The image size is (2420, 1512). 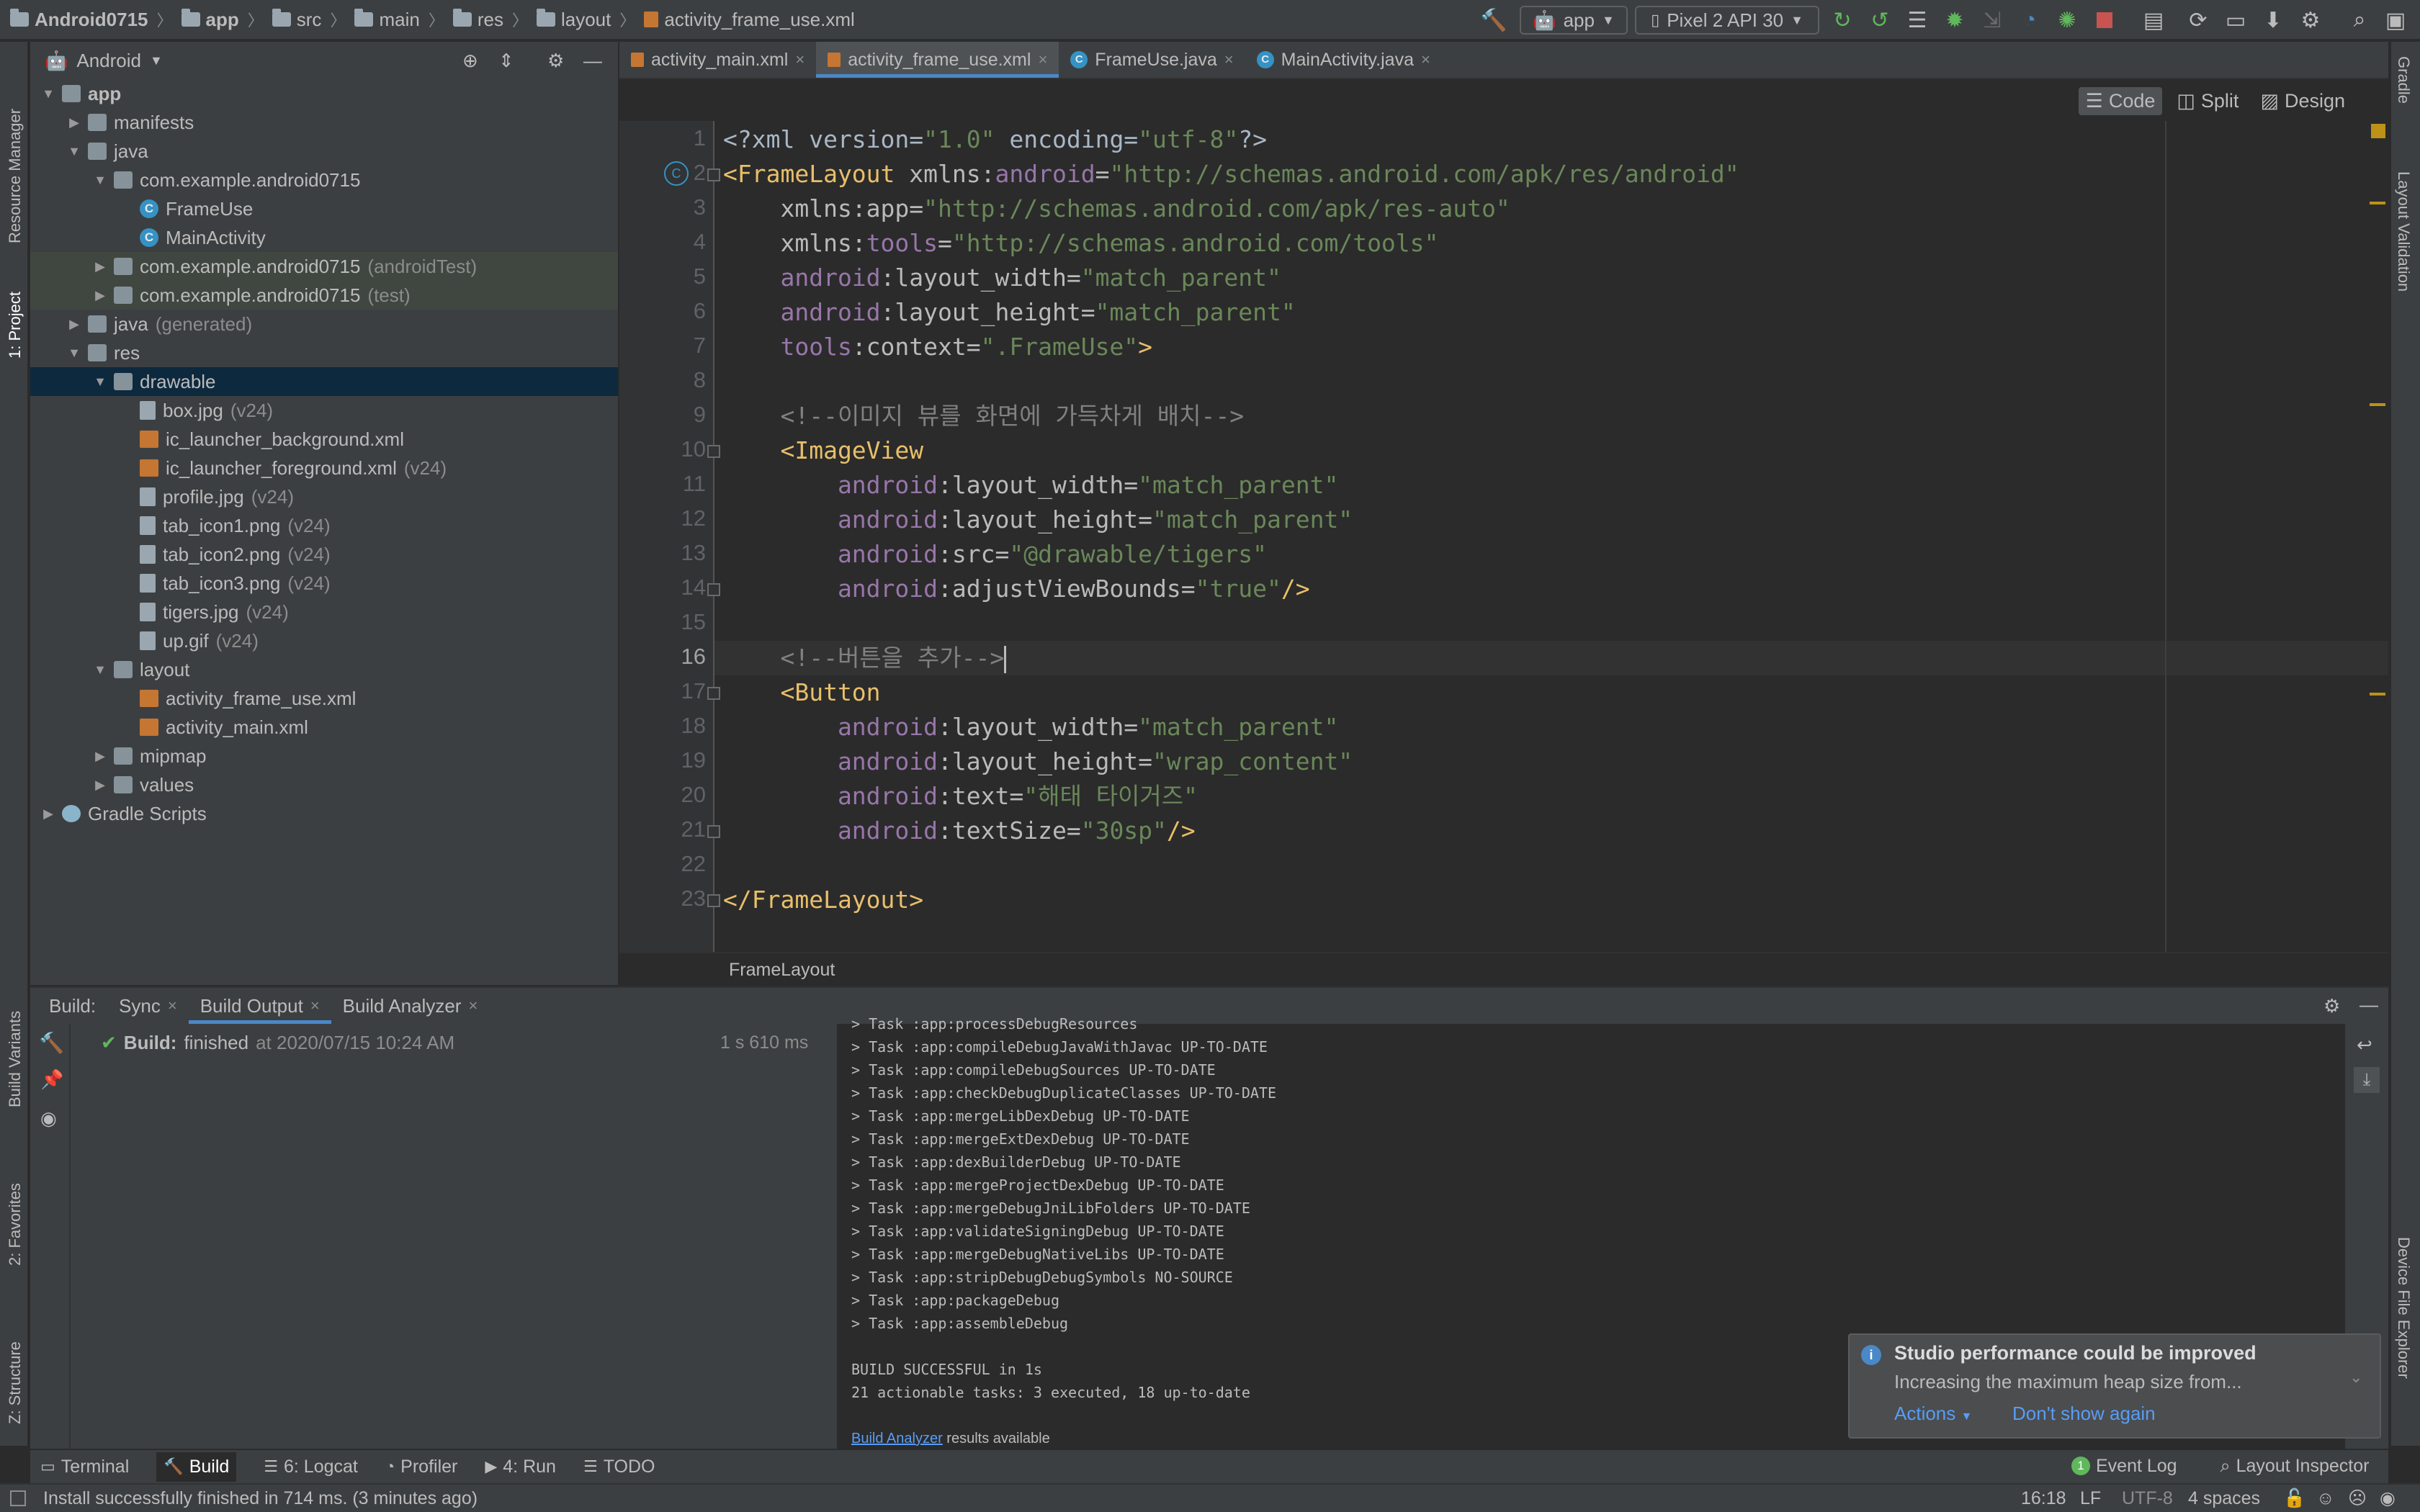 I want to click on apply-changes-icon: ↻, so click(x=1843, y=20).